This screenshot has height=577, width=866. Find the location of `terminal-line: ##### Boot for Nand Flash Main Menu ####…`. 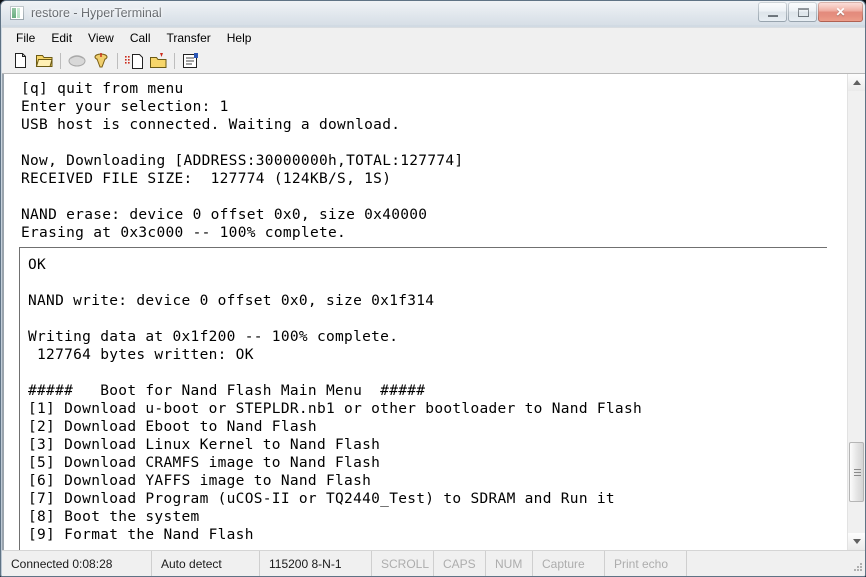

terminal-line: ##### Boot for Nand Flash Main Menu ####… is located at coordinates (227, 391).